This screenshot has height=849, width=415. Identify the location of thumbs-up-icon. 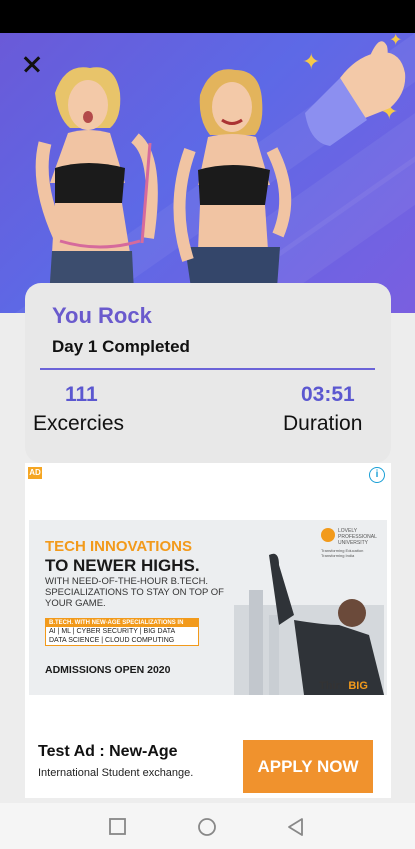
(355, 93).